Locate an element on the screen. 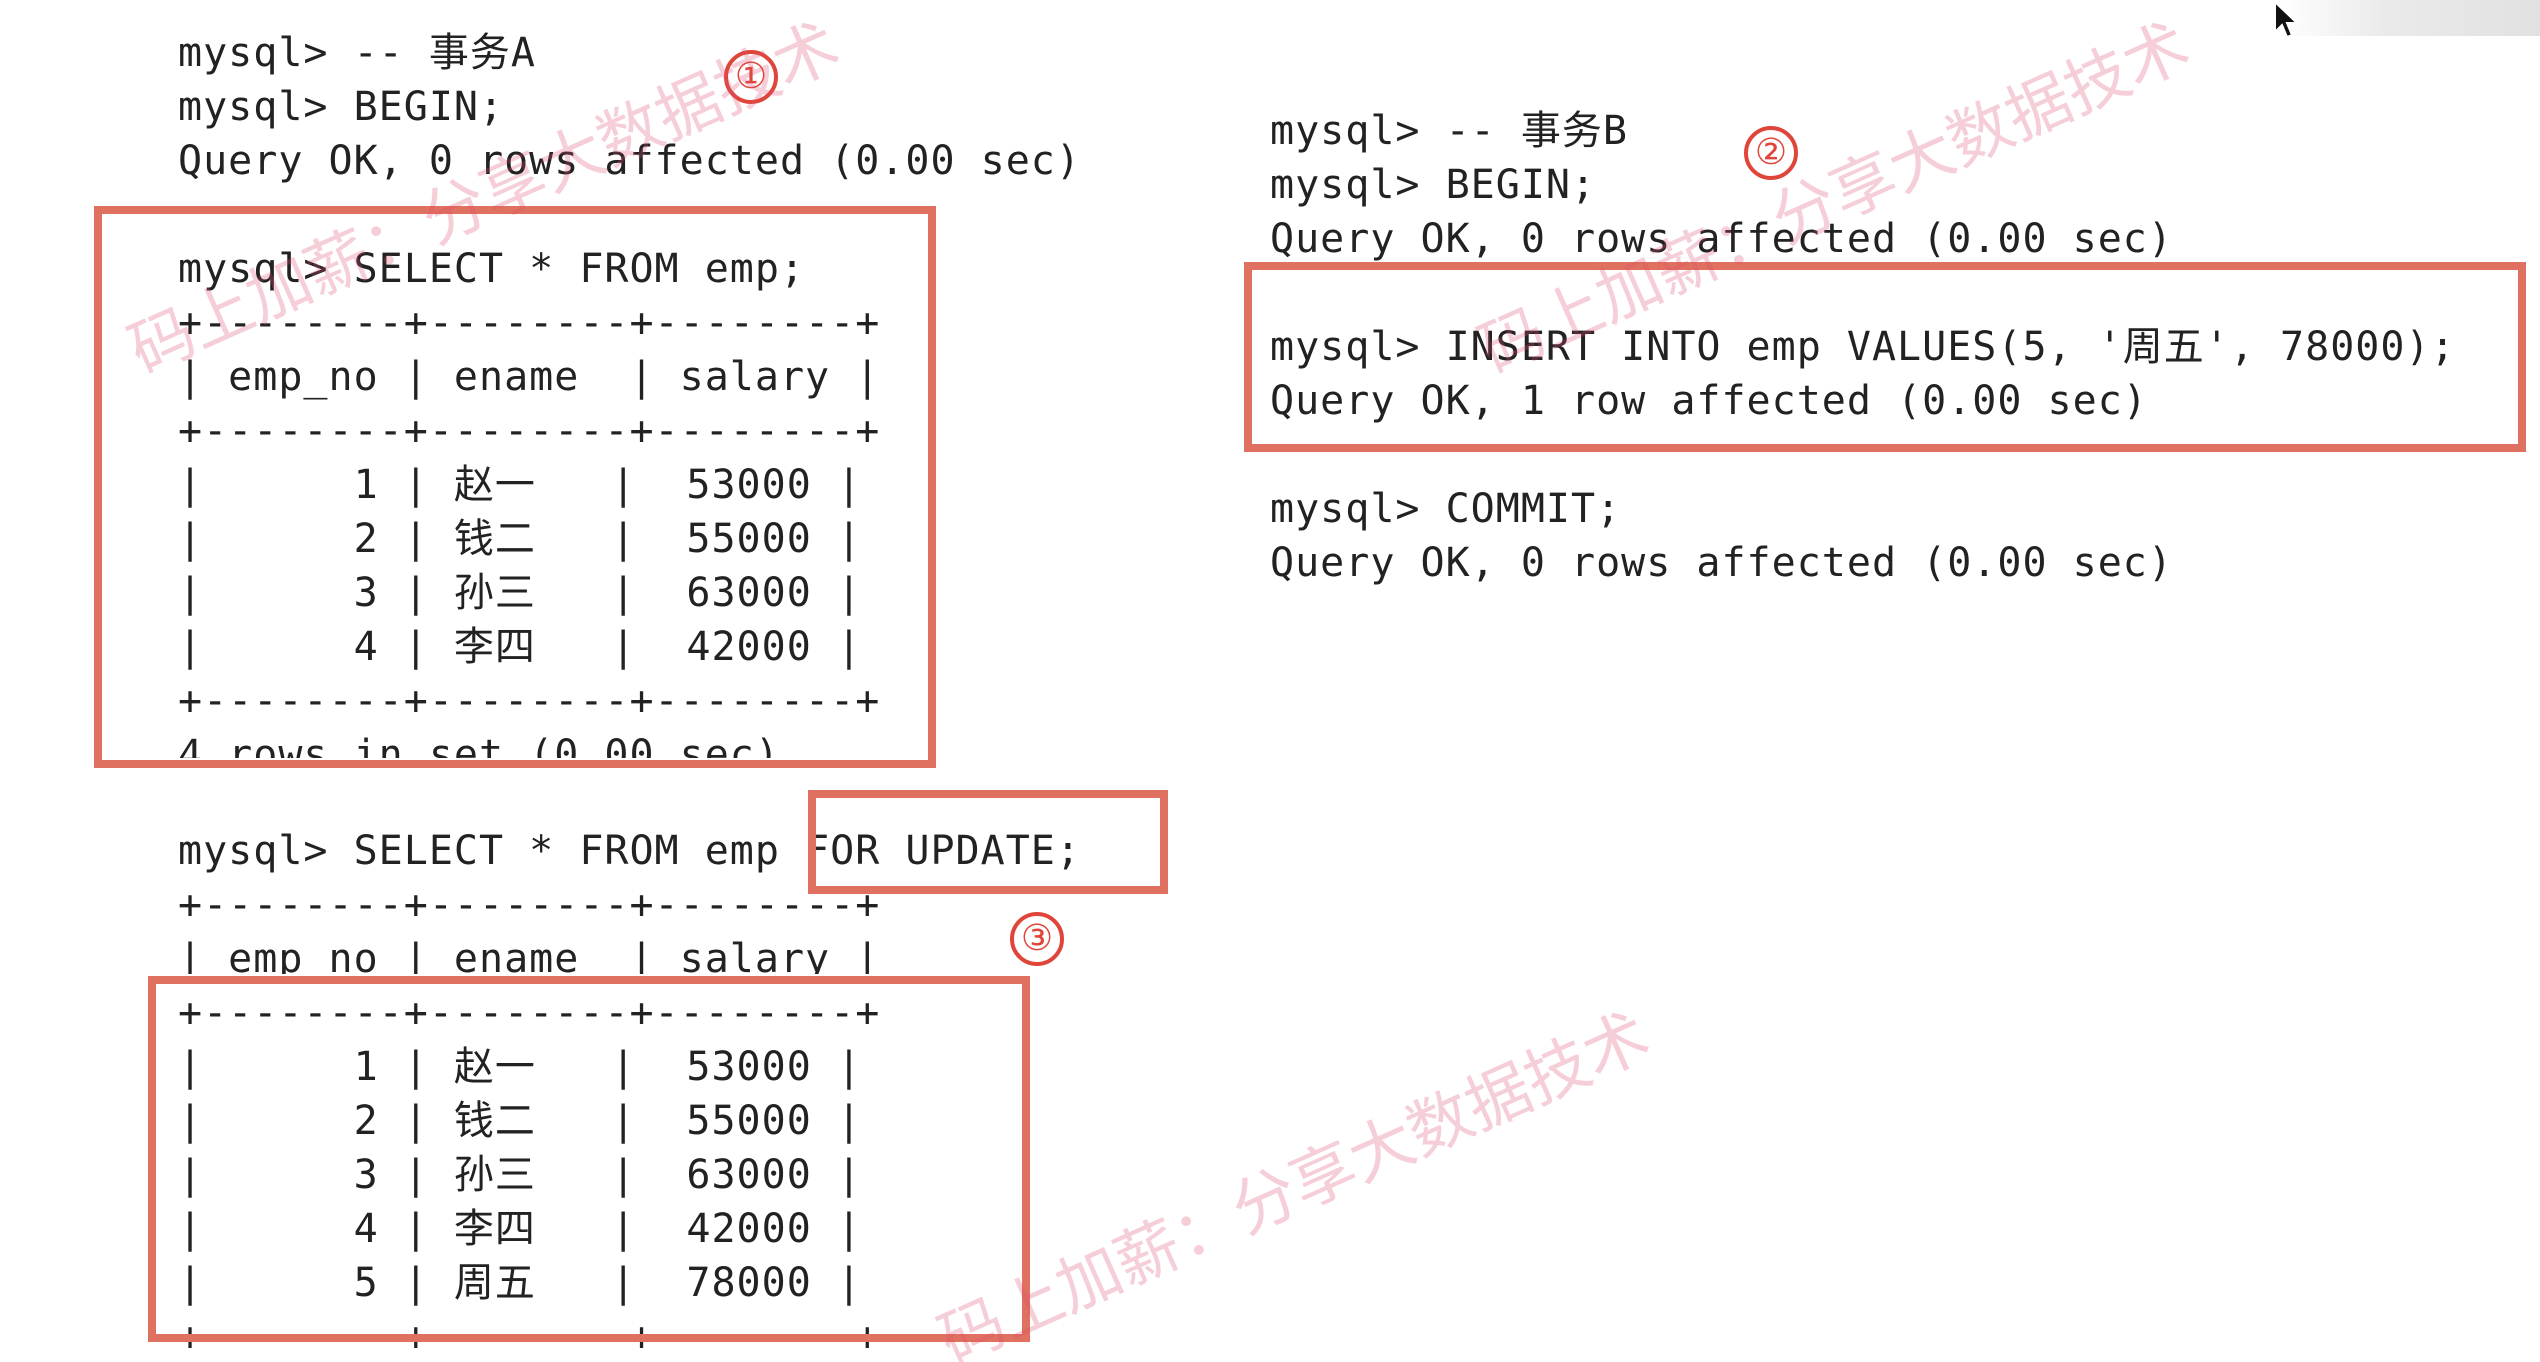 This screenshot has width=2540, height=1362. table-row: | 5 | 周五 | 78000 | is located at coordinates (520, 1283).